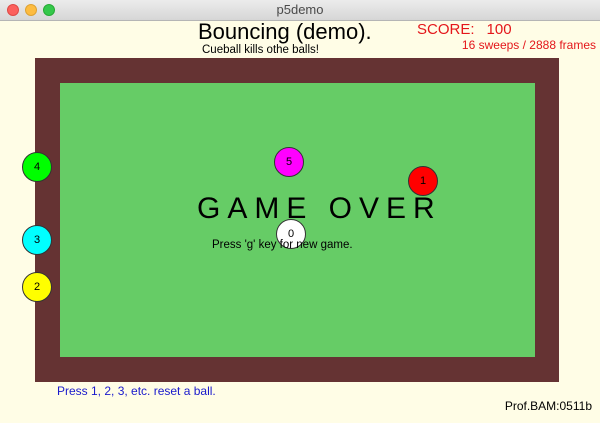 The width and height of the screenshot is (600, 423). I want to click on score-label: SCORE:, so click(446, 29).